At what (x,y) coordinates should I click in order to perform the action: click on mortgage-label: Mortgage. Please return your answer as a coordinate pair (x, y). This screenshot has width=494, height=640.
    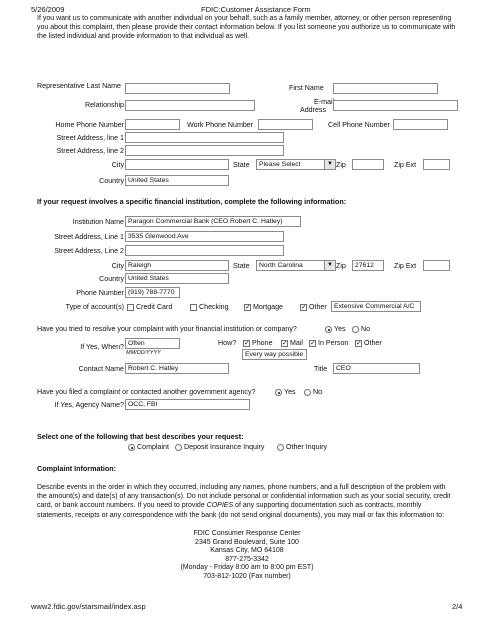
    Looking at the image, I should click on (268, 307).